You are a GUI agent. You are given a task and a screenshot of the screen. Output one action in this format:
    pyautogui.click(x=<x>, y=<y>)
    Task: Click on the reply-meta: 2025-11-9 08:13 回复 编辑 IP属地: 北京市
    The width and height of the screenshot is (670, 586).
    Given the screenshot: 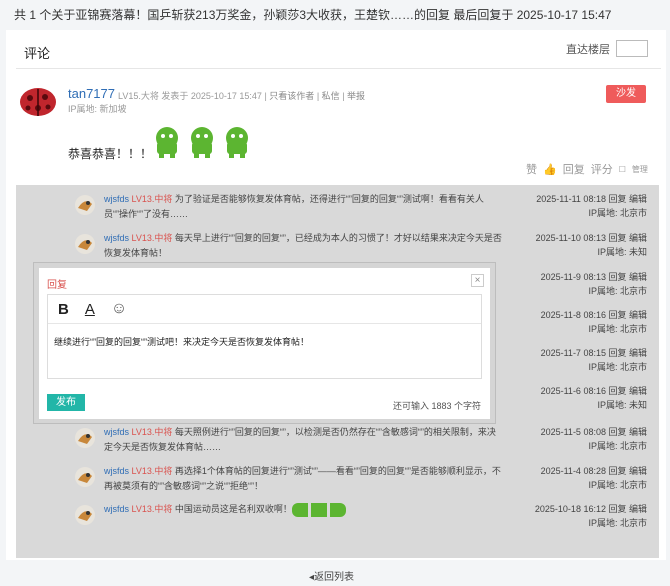 What is the action you would take?
    pyautogui.click(x=577, y=284)
    